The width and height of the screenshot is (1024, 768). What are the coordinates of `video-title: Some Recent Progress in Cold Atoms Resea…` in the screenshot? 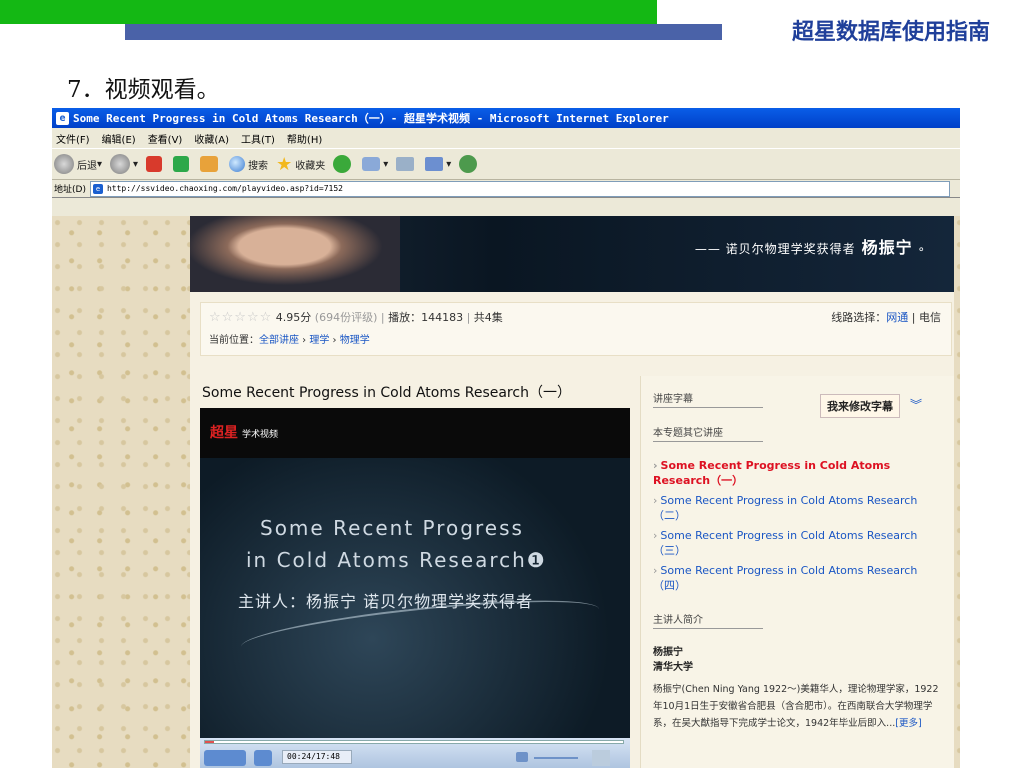 It's located at (386, 393).